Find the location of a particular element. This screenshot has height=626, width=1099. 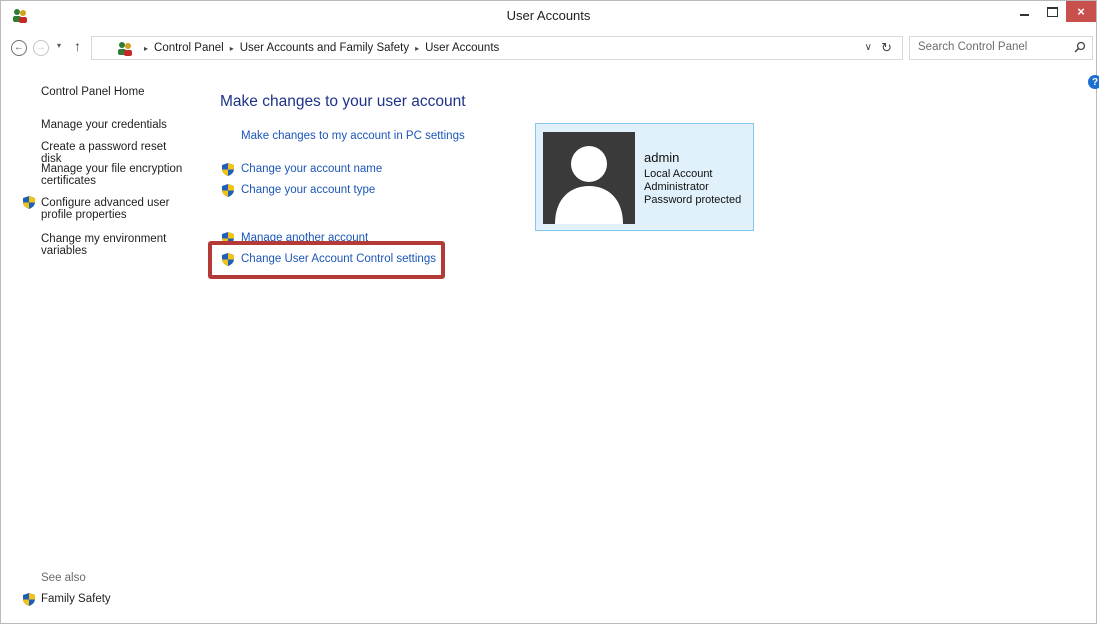

avatar is located at coordinates (589, 178).